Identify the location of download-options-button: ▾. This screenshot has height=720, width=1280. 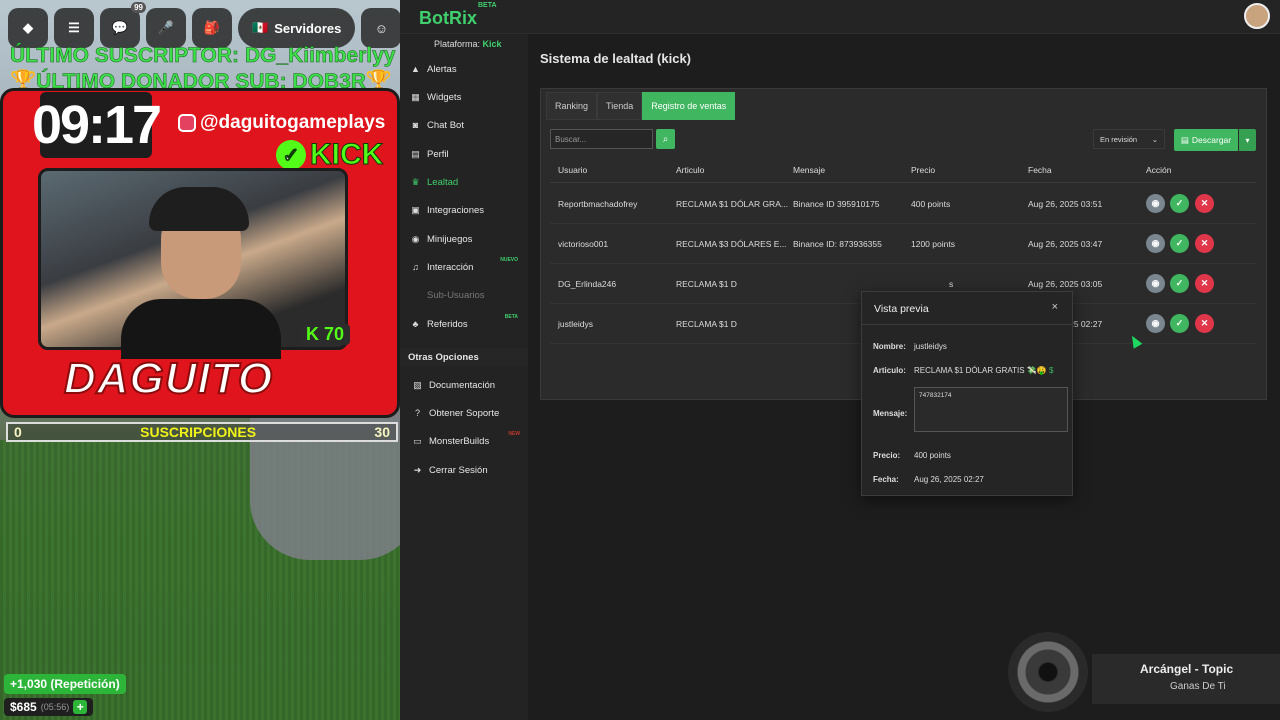
(1247, 140).